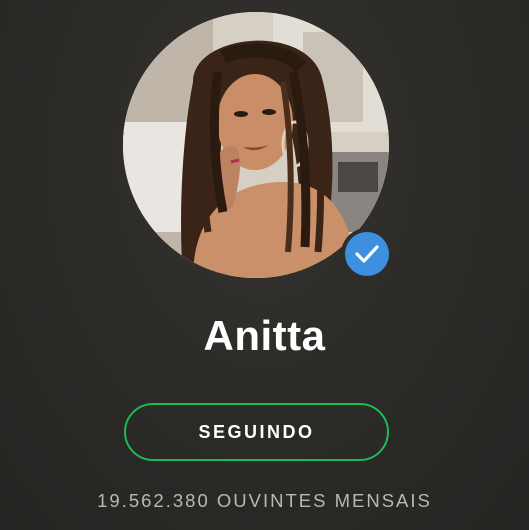  I want to click on verified-badge, so click(367, 254).